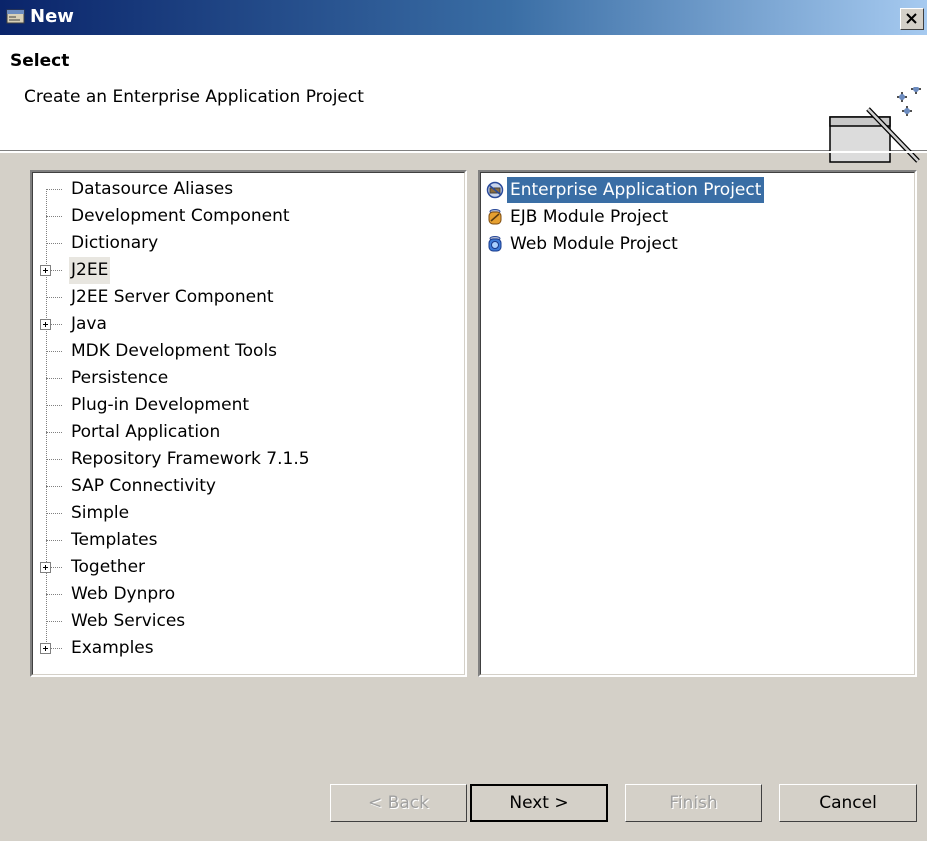  What do you see at coordinates (40, 61) in the screenshot?
I see `page-title: Select` at bounding box center [40, 61].